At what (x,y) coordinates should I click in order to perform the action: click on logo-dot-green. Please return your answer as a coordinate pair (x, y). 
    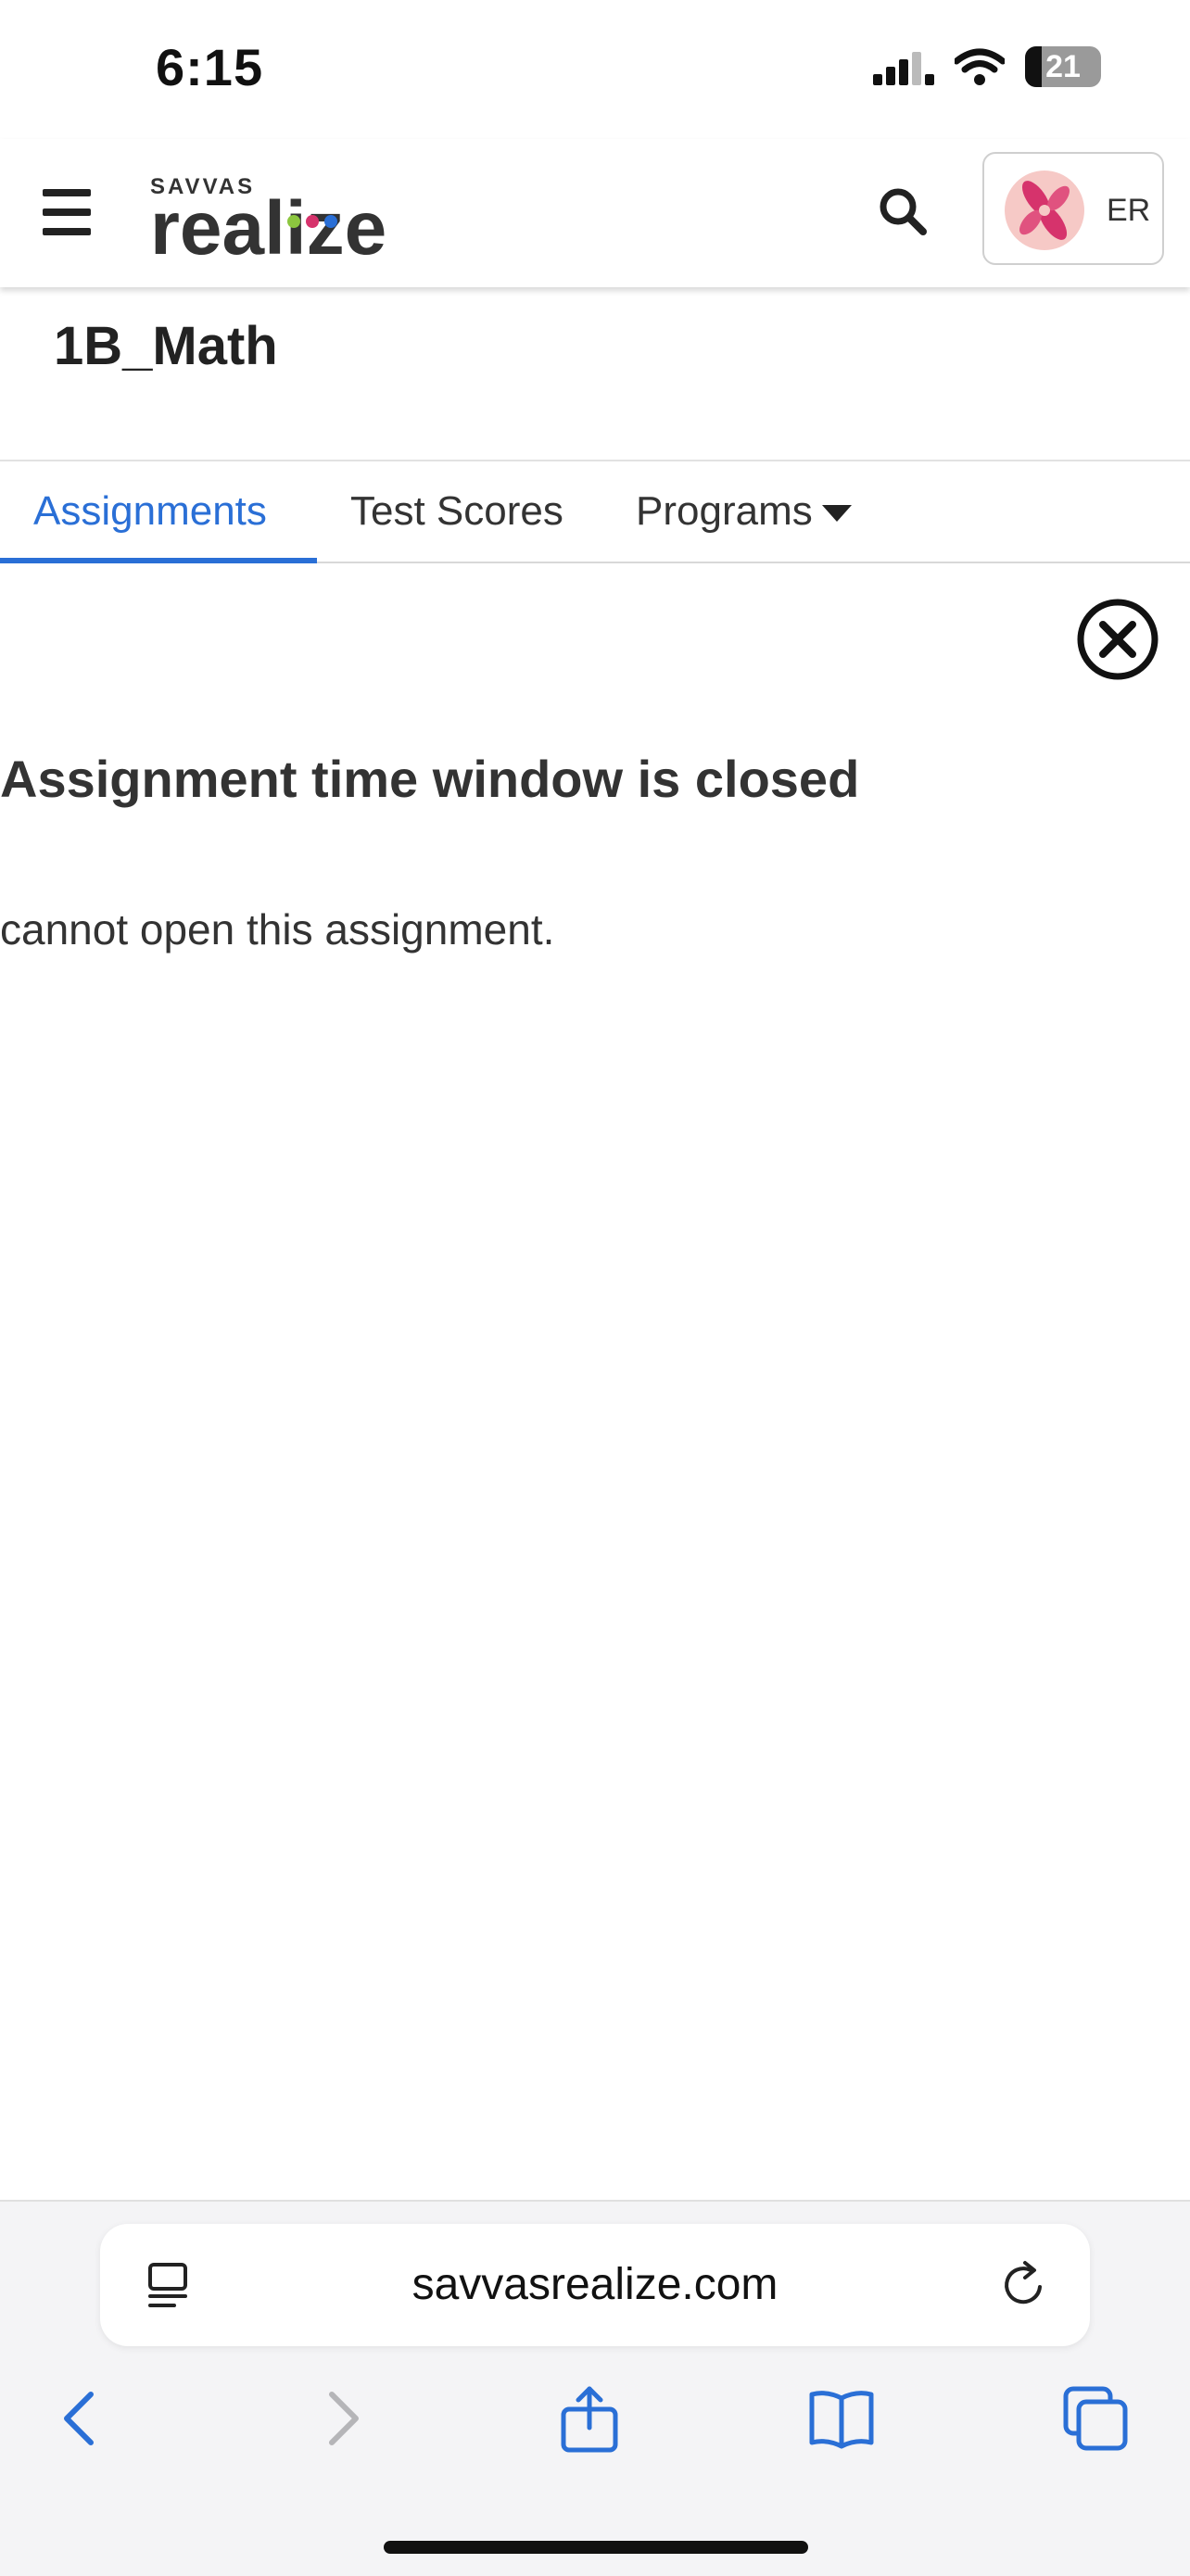
    Looking at the image, I should click on (293, 221).